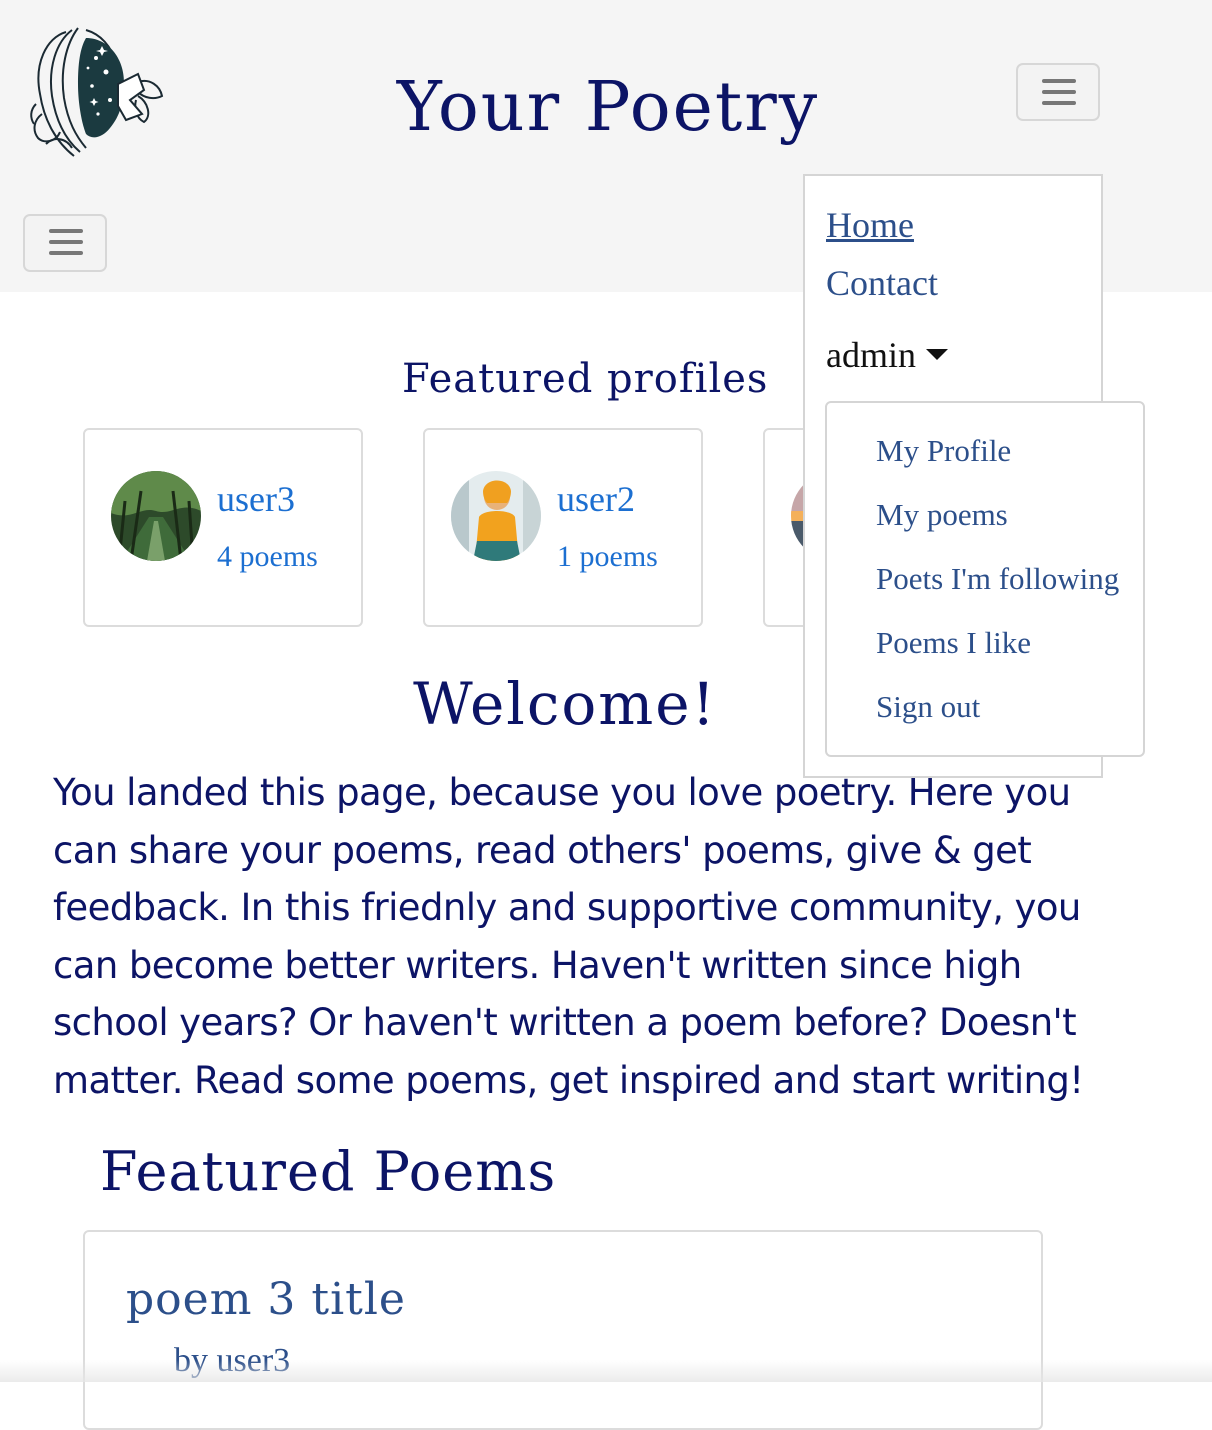 Image resolution: width=1212 pixels, height=1430 pixels. I want to click on poem-title: poem 3 title, so click(266, 1299).